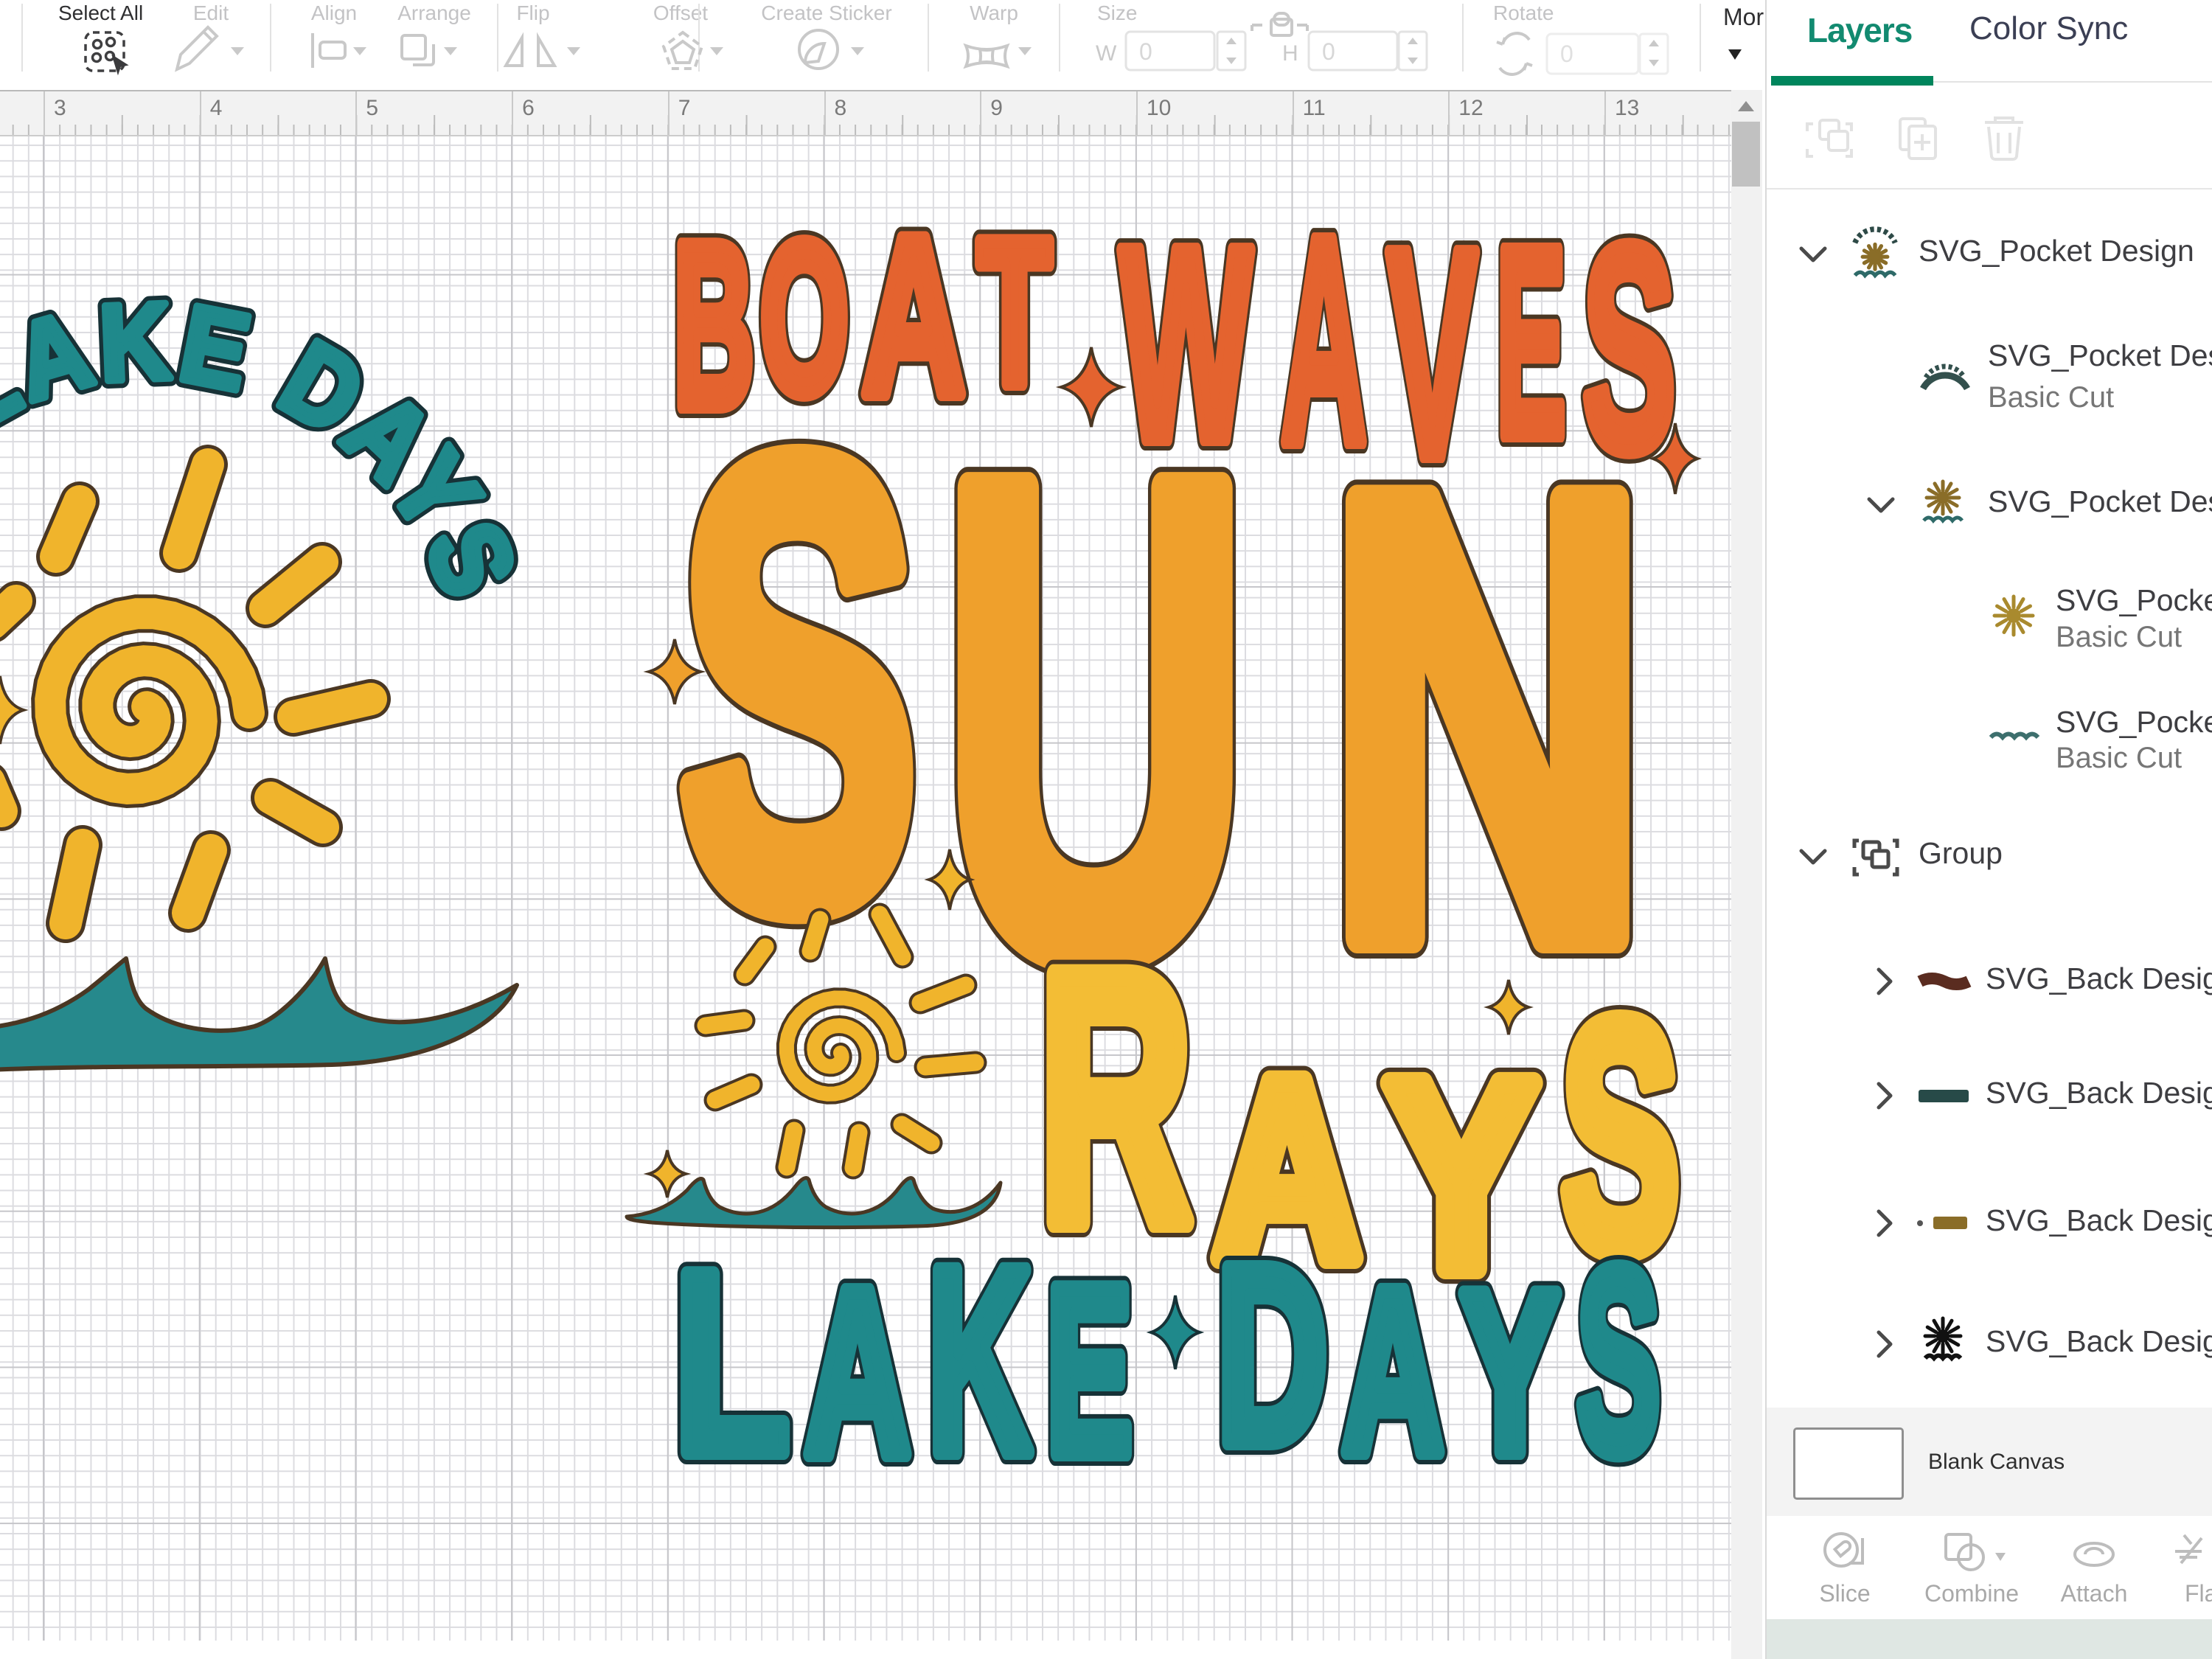 The width and height of the screenshot is (2212, 1659). What do you see at coordinates (732, 1363) in the screenshot?
I see `svg-text: L` at bounding box center [732, 1363].